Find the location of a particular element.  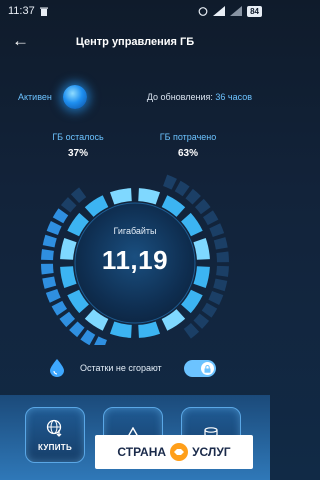

battery-indicator: 84 is located at coordinates (254, 11).